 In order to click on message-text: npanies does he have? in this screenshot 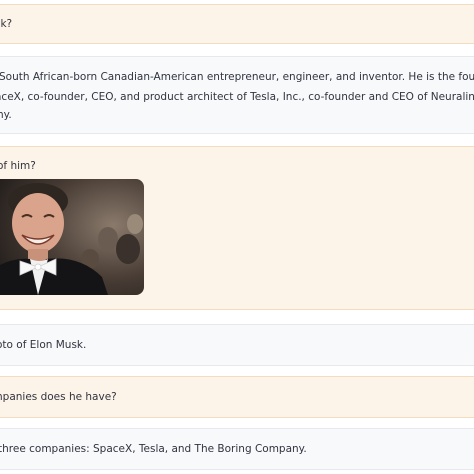, I will do `click(58, 397)`.